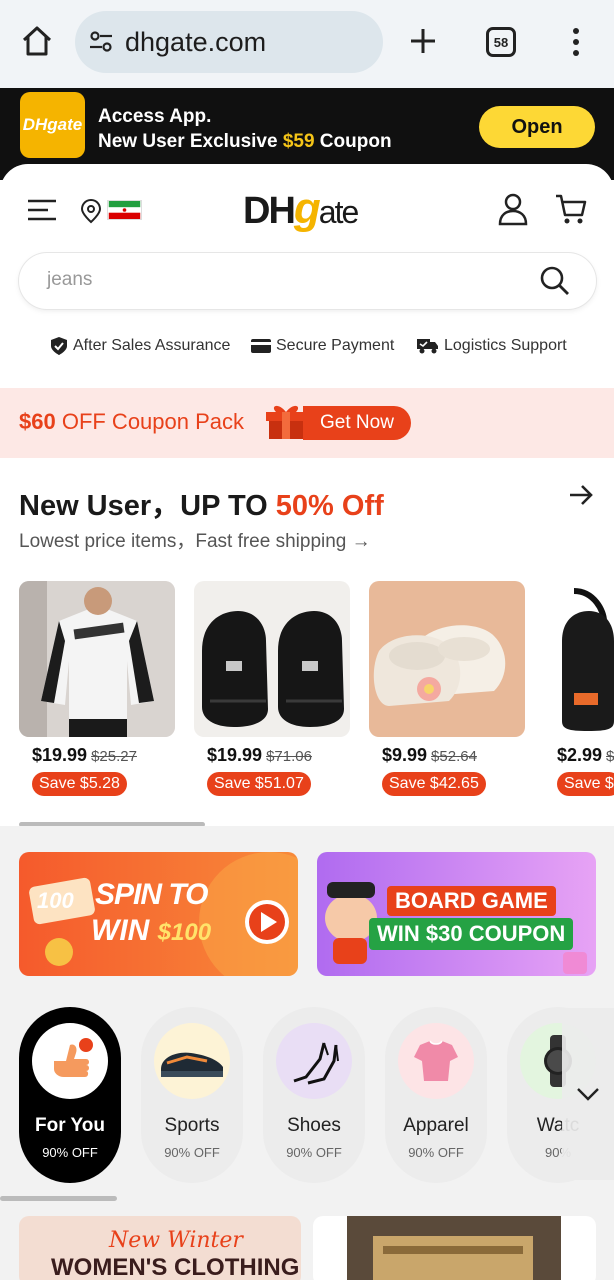 The height and width of the screenshot is (1280, 614). What do you see at coordinates (427, 346) in the screenshot?
I see `truck-icon` at bounding box center [427, 346].